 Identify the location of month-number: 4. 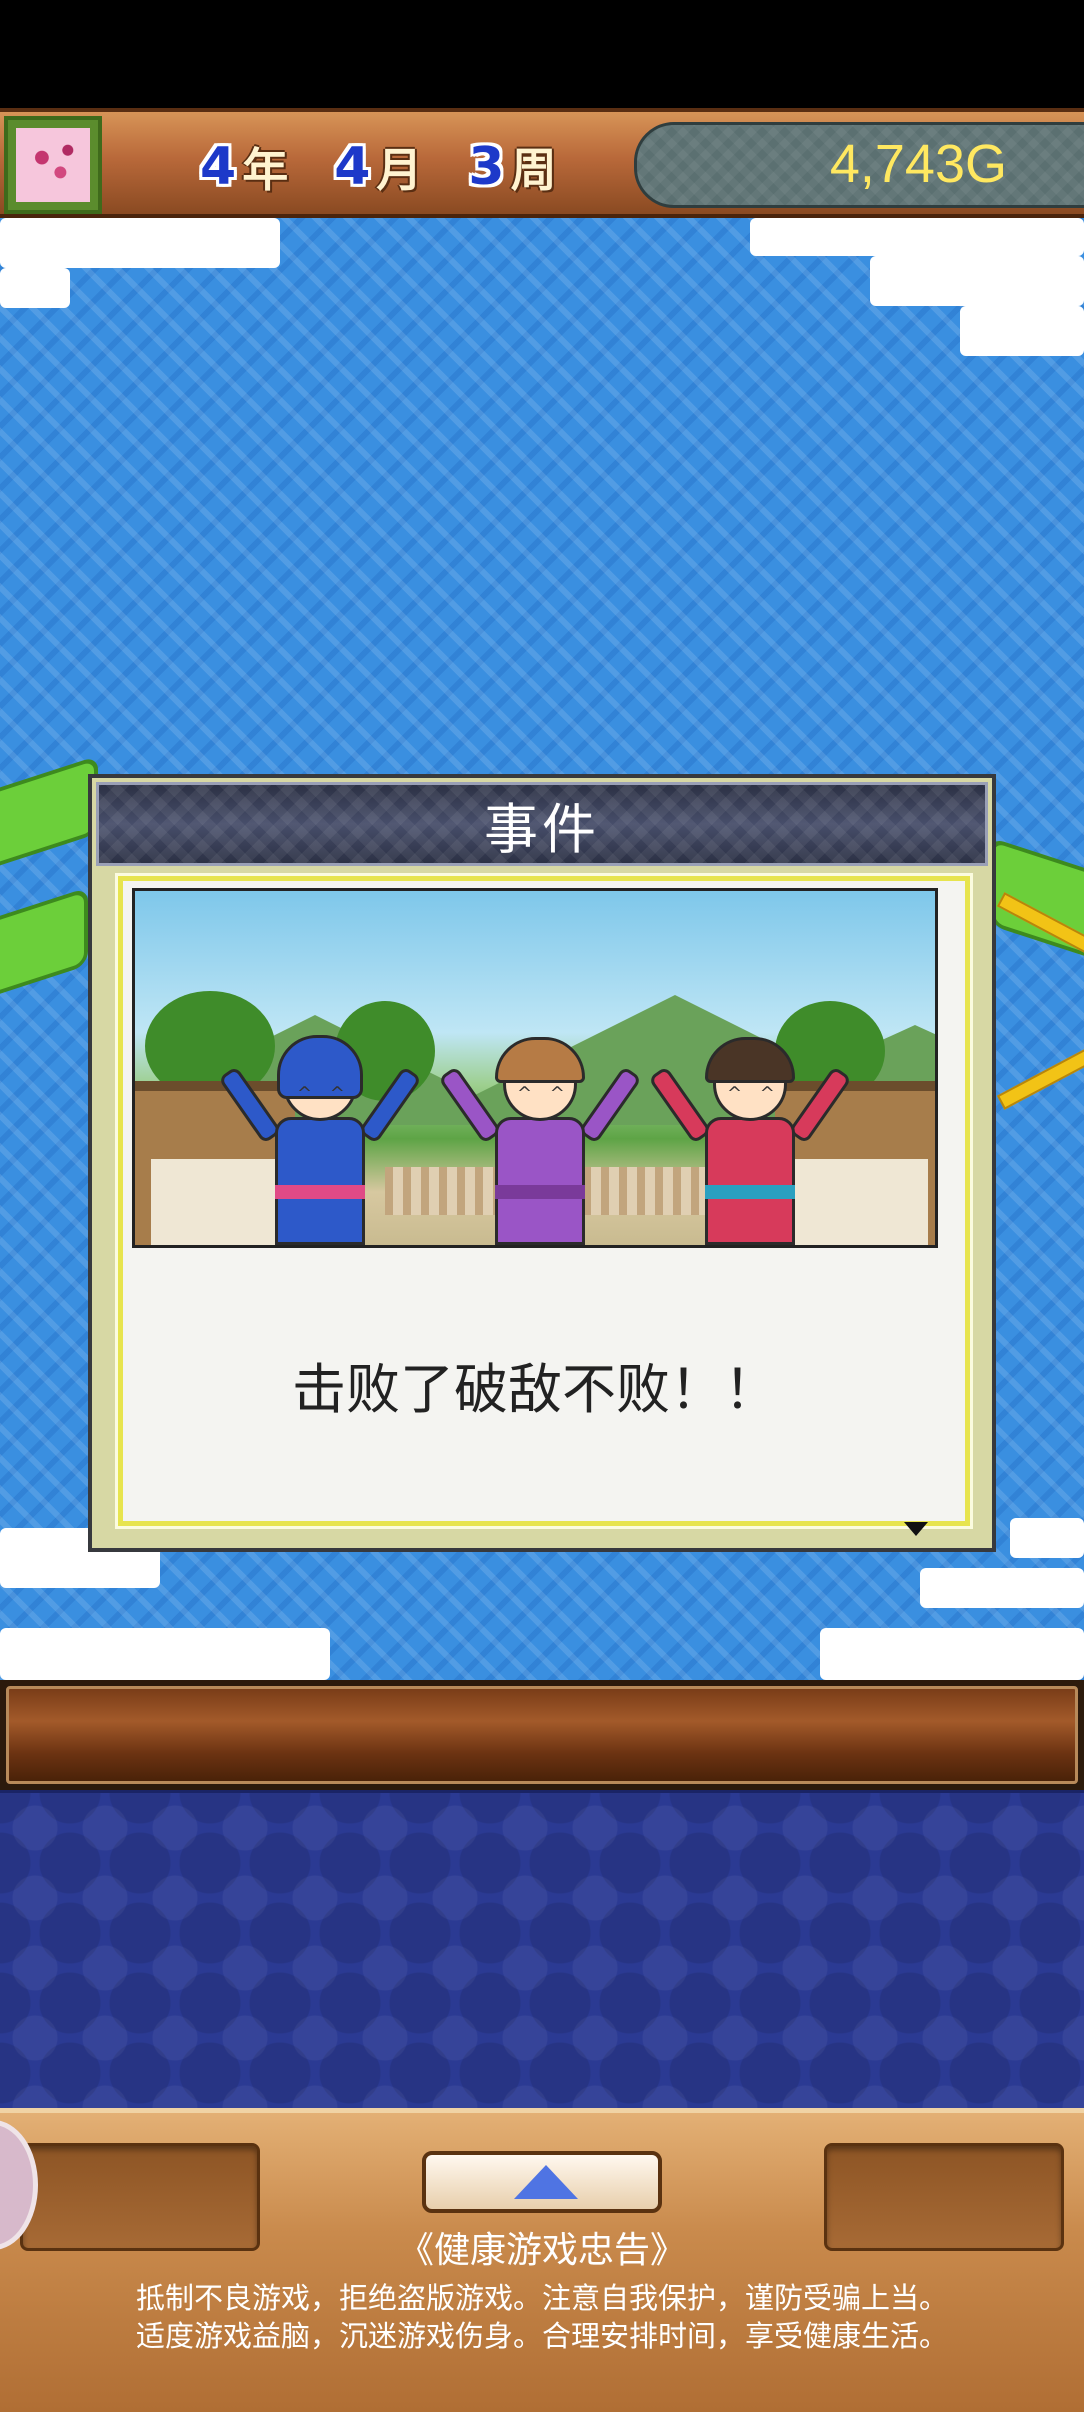
(352, 167).